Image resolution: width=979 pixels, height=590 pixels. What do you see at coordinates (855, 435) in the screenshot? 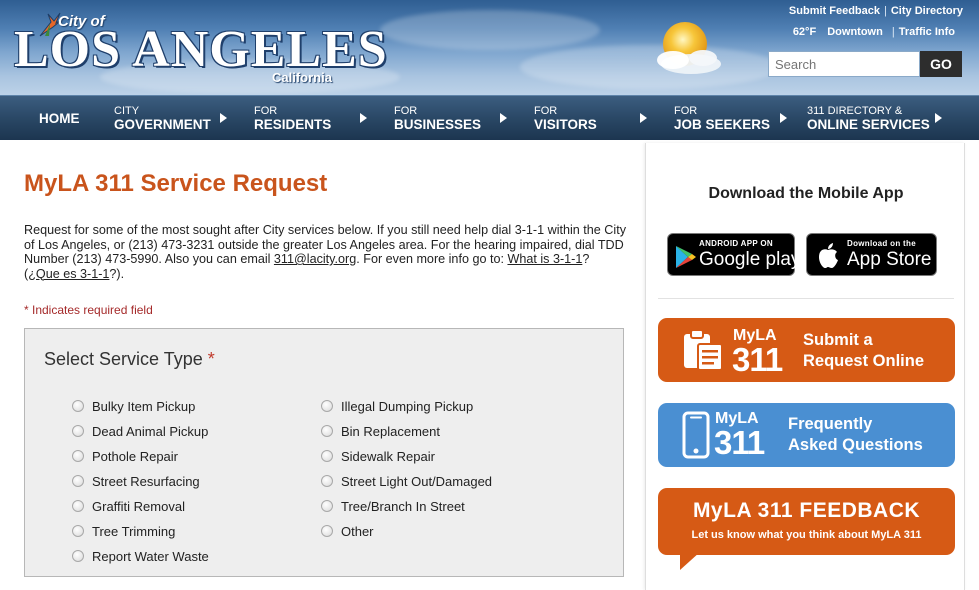
I see `promo-text: Frequently Asked Questions` at bounding box center [855, 435].